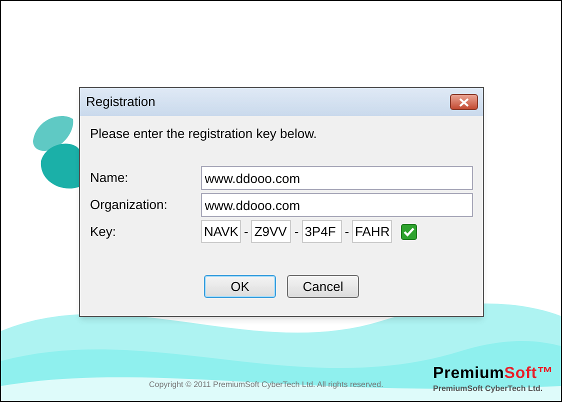 The width and height of the screenshot is (562, 402). What do you see at coordinates (121, 102) in the screenshot?
I see `window-title: Registration` at bounding box center [121, 102].